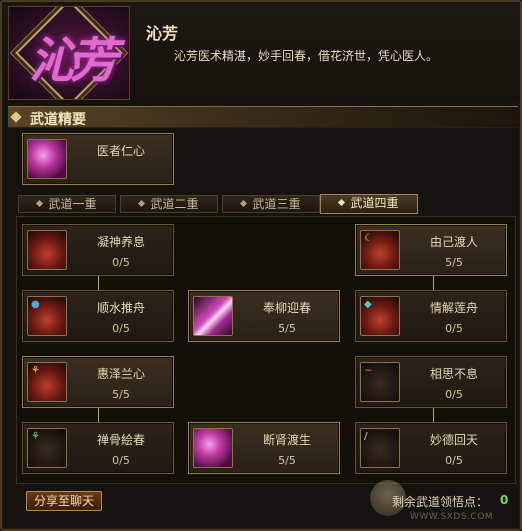 This screenshot has height=531, width=522. What do you see at coordinates (73, 61) in the screenshot?
I see `emblem-calligraphy: 沁芳` at bounding box center [73, 61].